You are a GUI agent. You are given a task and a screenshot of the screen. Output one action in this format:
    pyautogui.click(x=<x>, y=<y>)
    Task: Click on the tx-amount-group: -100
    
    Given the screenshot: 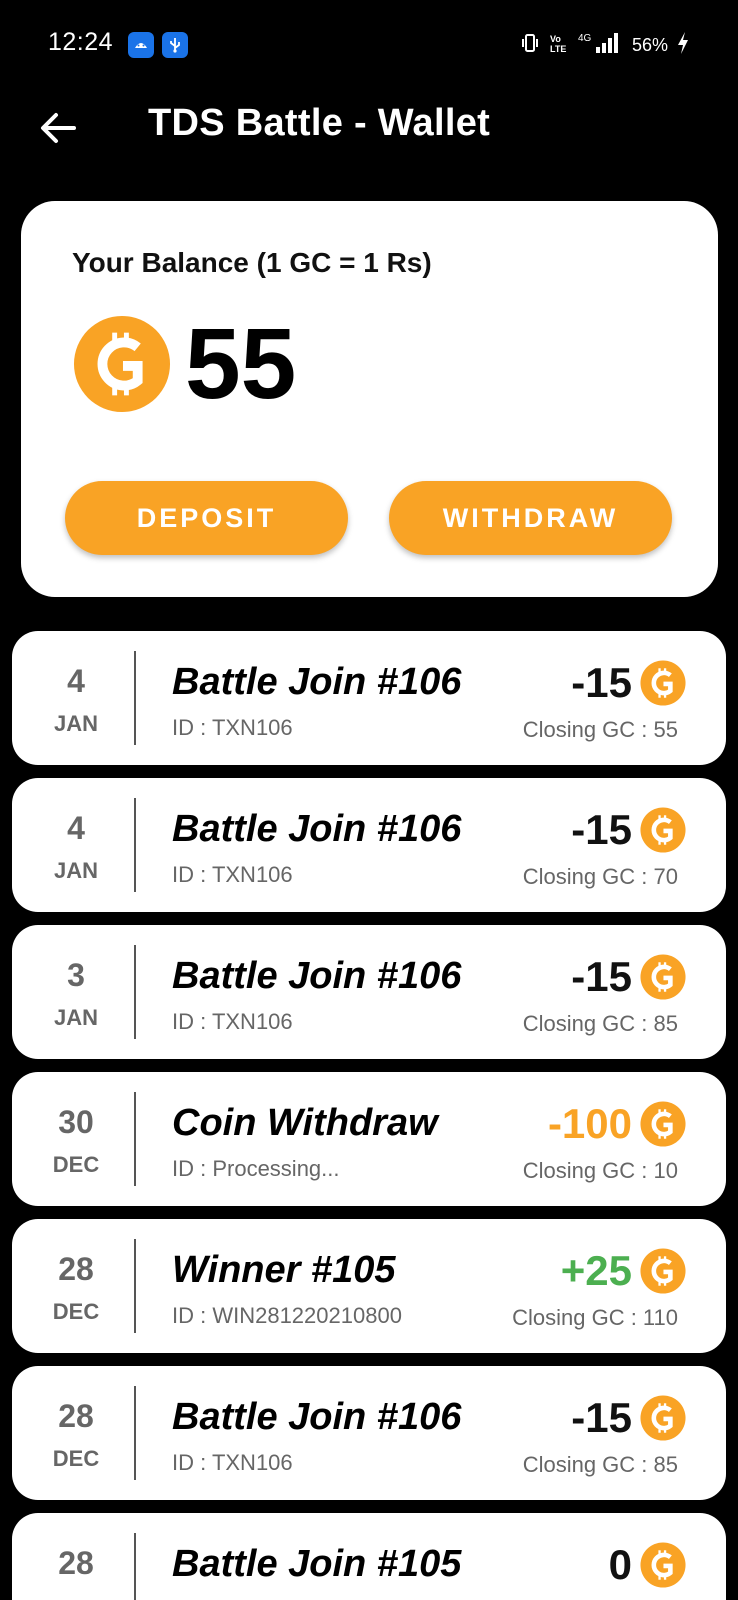 What is the action you would take?
    pyautogui.click(x=617, y=1124)
    